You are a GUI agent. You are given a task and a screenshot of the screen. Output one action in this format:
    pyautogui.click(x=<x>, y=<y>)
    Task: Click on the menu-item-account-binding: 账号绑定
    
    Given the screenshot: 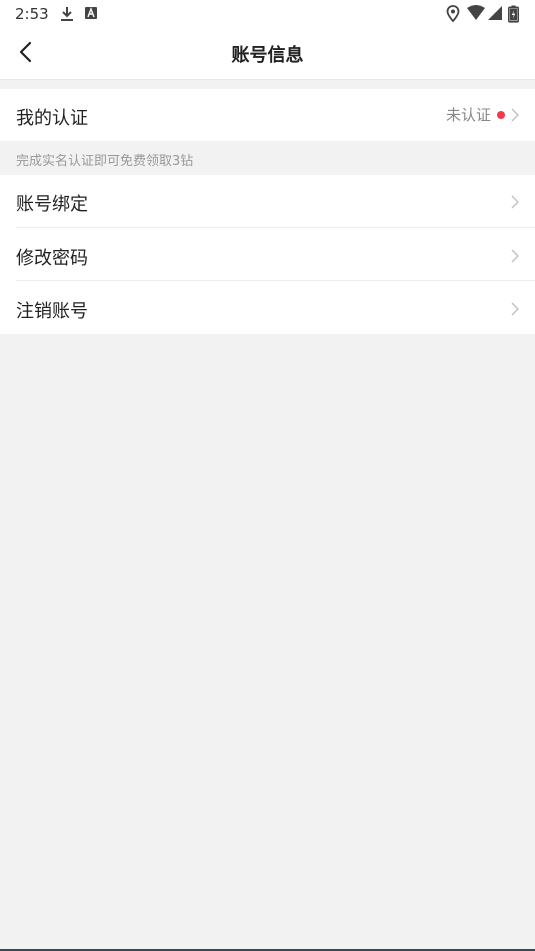 What is the action you would take?
    pyautogui.click(x=267, y=201)
    